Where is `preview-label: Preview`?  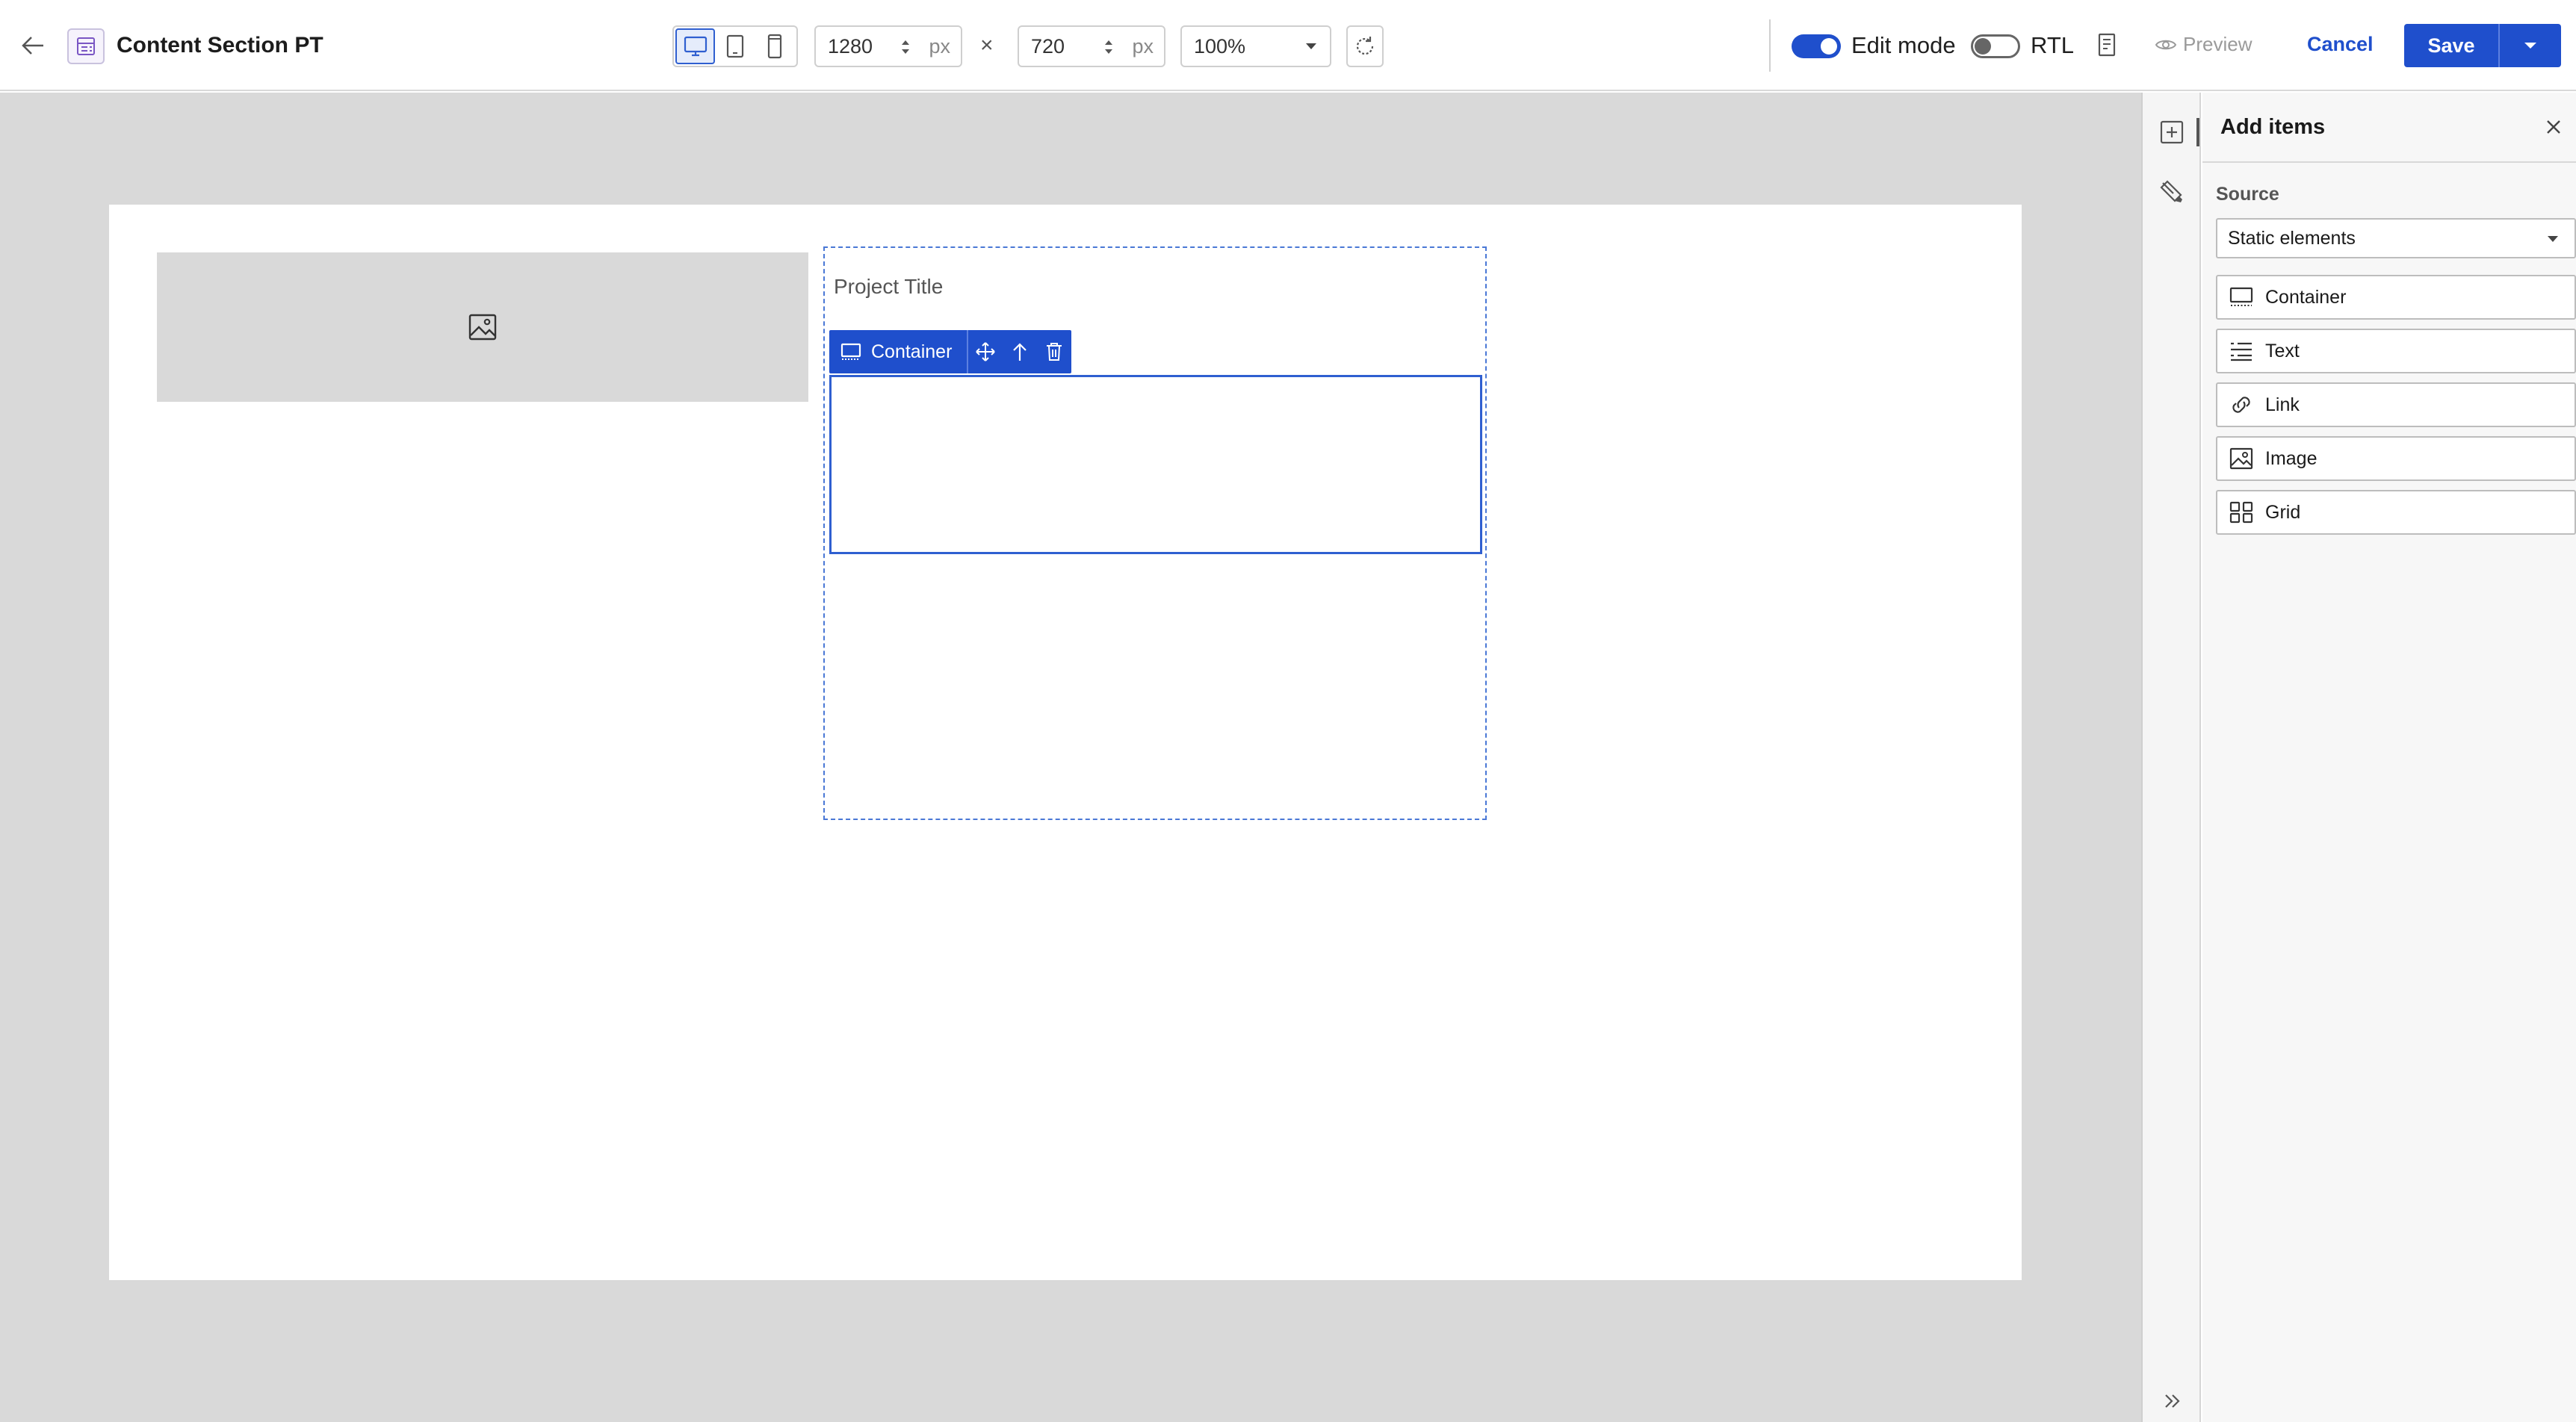
preview-label: Preview is located at coordinates (2218, 44).